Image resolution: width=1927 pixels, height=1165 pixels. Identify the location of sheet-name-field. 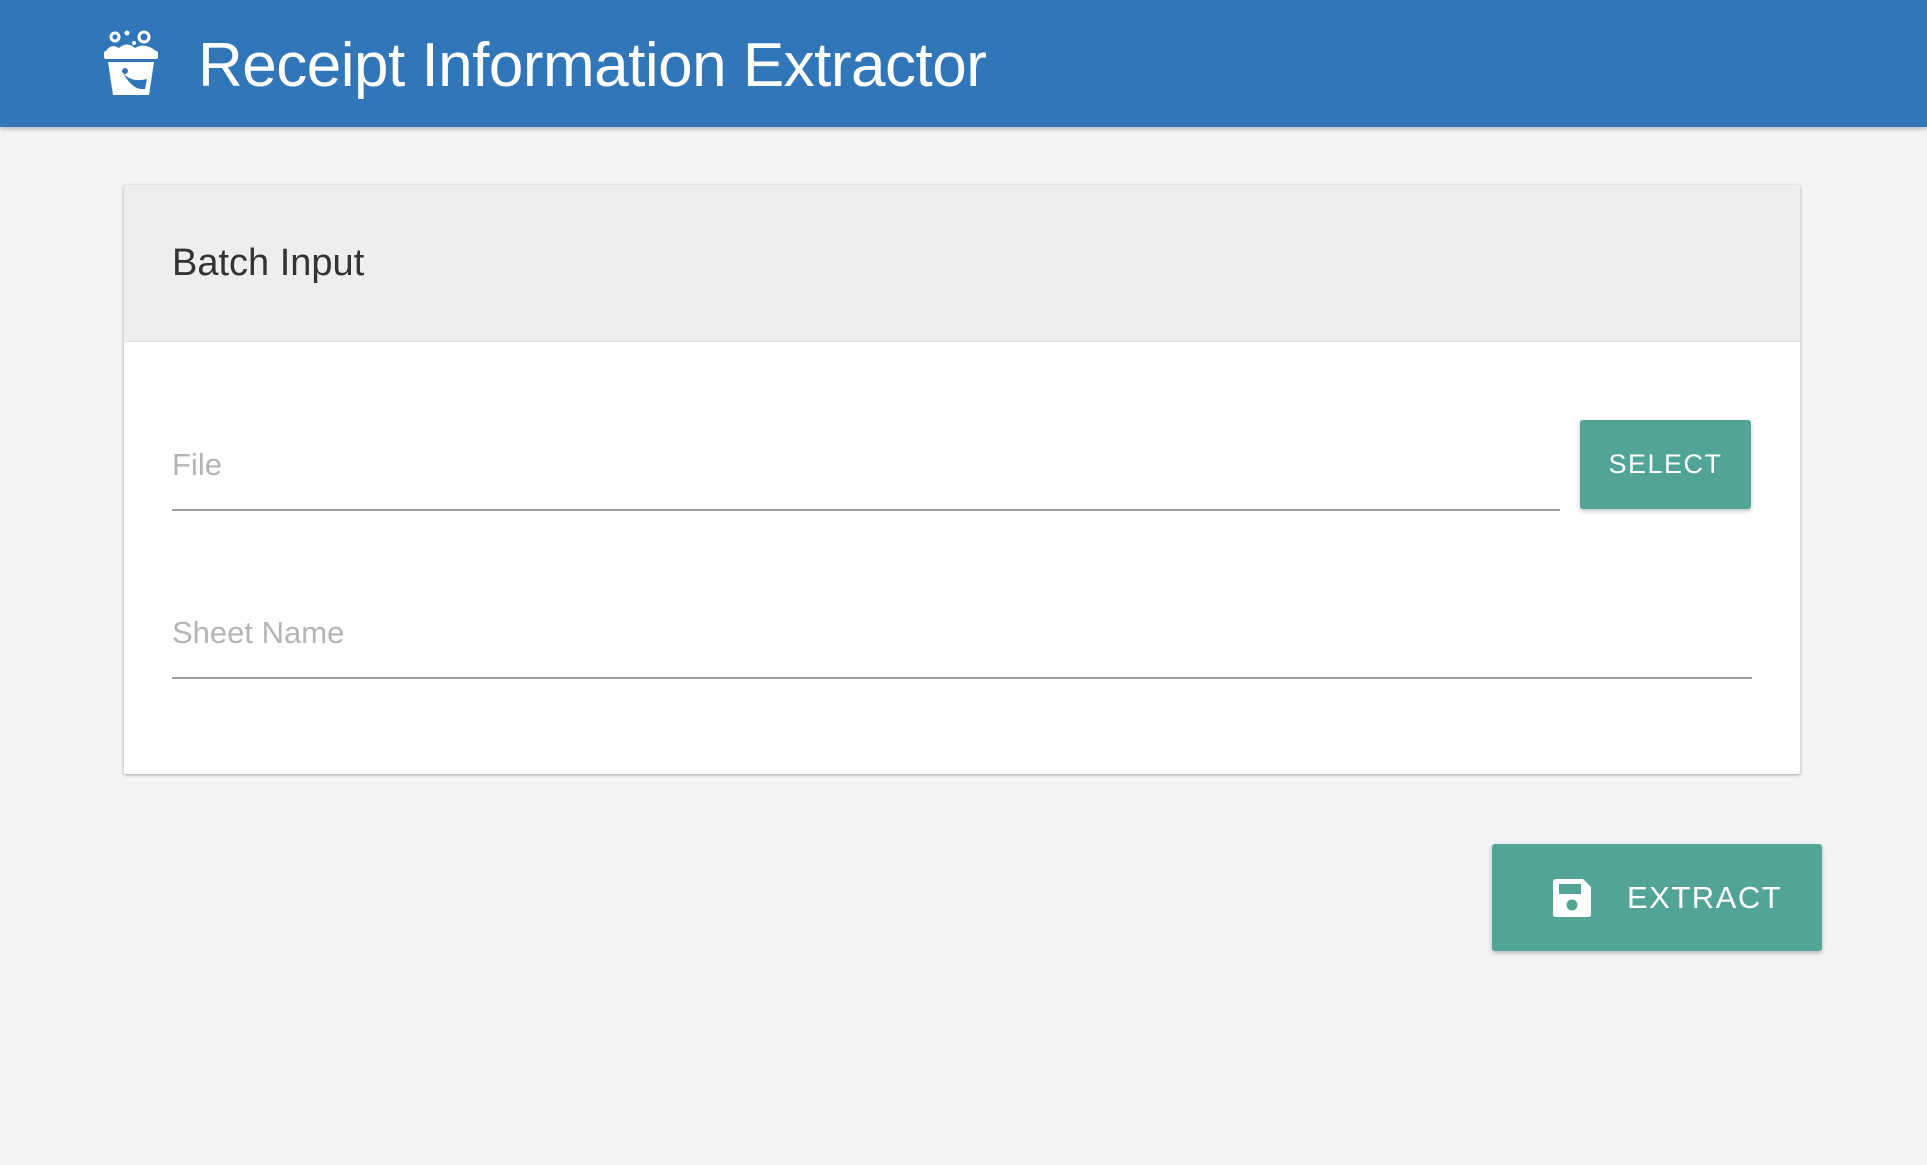
(962, 633).